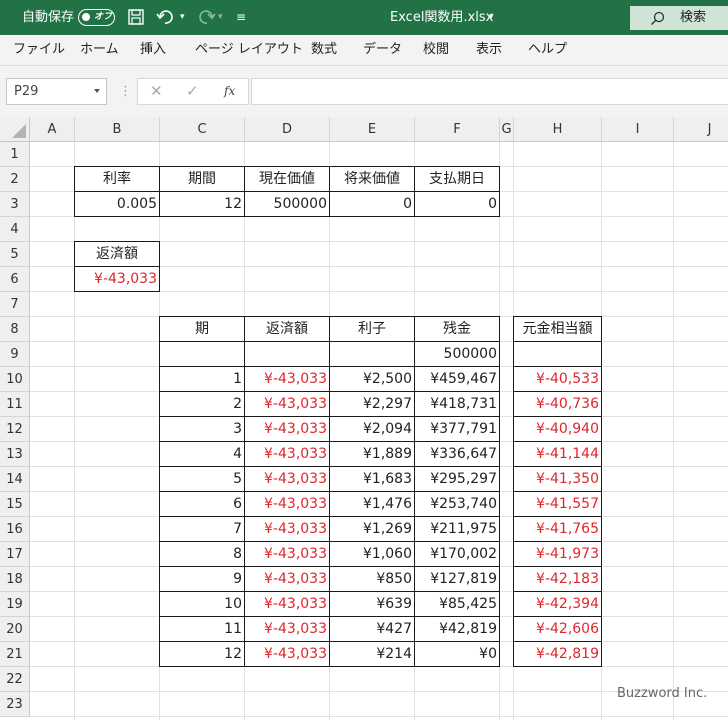 The height and width of the screenshot is (720, 728). Describe the element at coordinates (15, 454) in the screenshot. I see `row-header: 13` at that location.